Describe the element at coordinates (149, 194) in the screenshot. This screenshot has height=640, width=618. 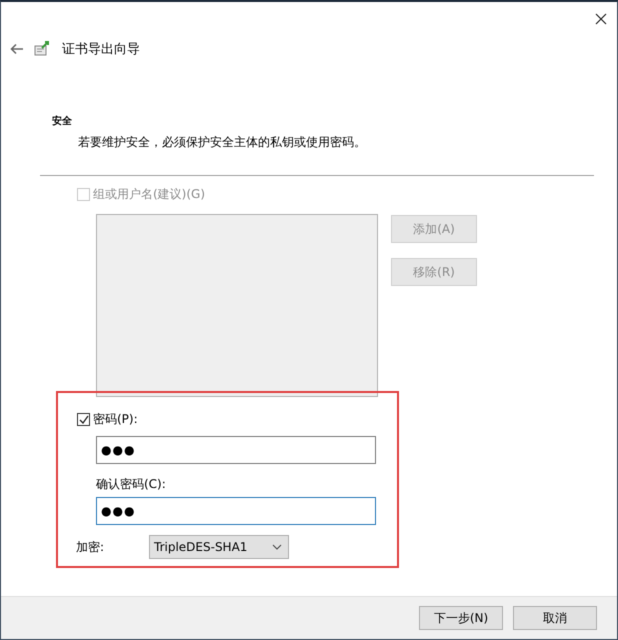
I see `checkbox-label: 组或用户名(建议)(G)` at that location.